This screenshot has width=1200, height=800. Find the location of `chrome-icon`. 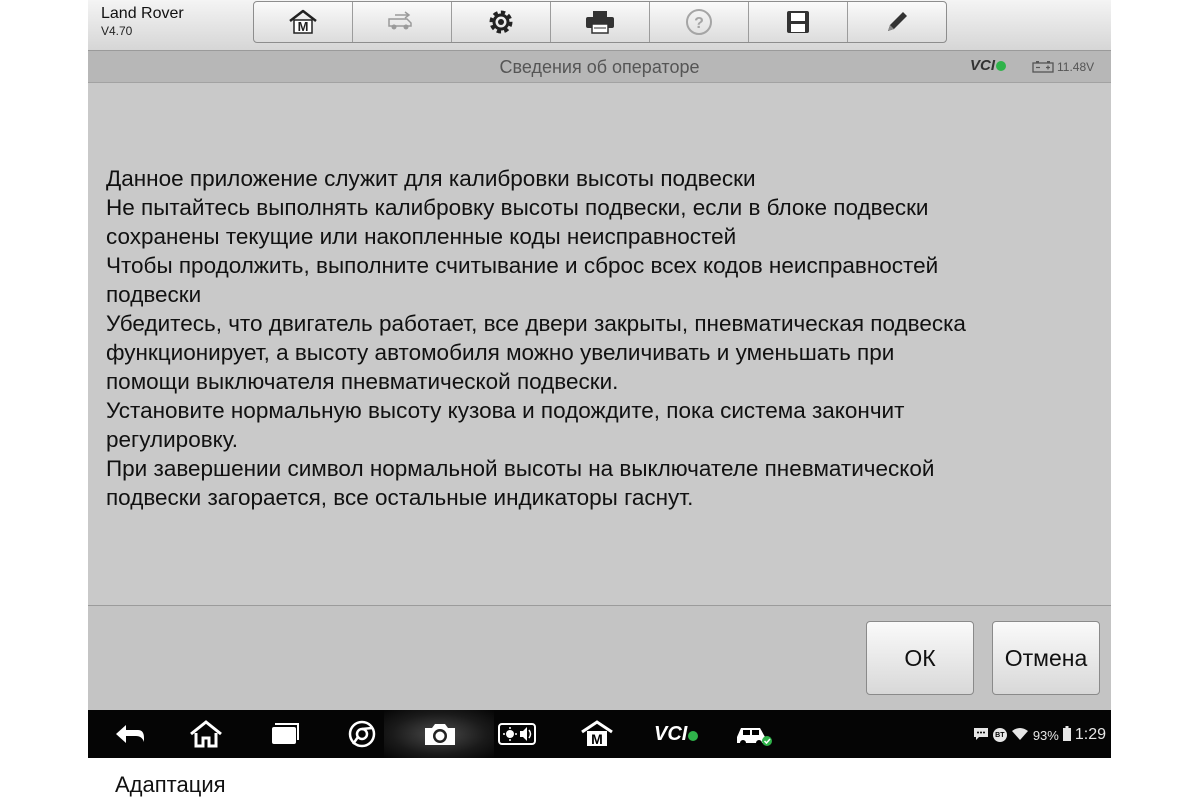

chrome-icon is located at coordinates (362, 736).